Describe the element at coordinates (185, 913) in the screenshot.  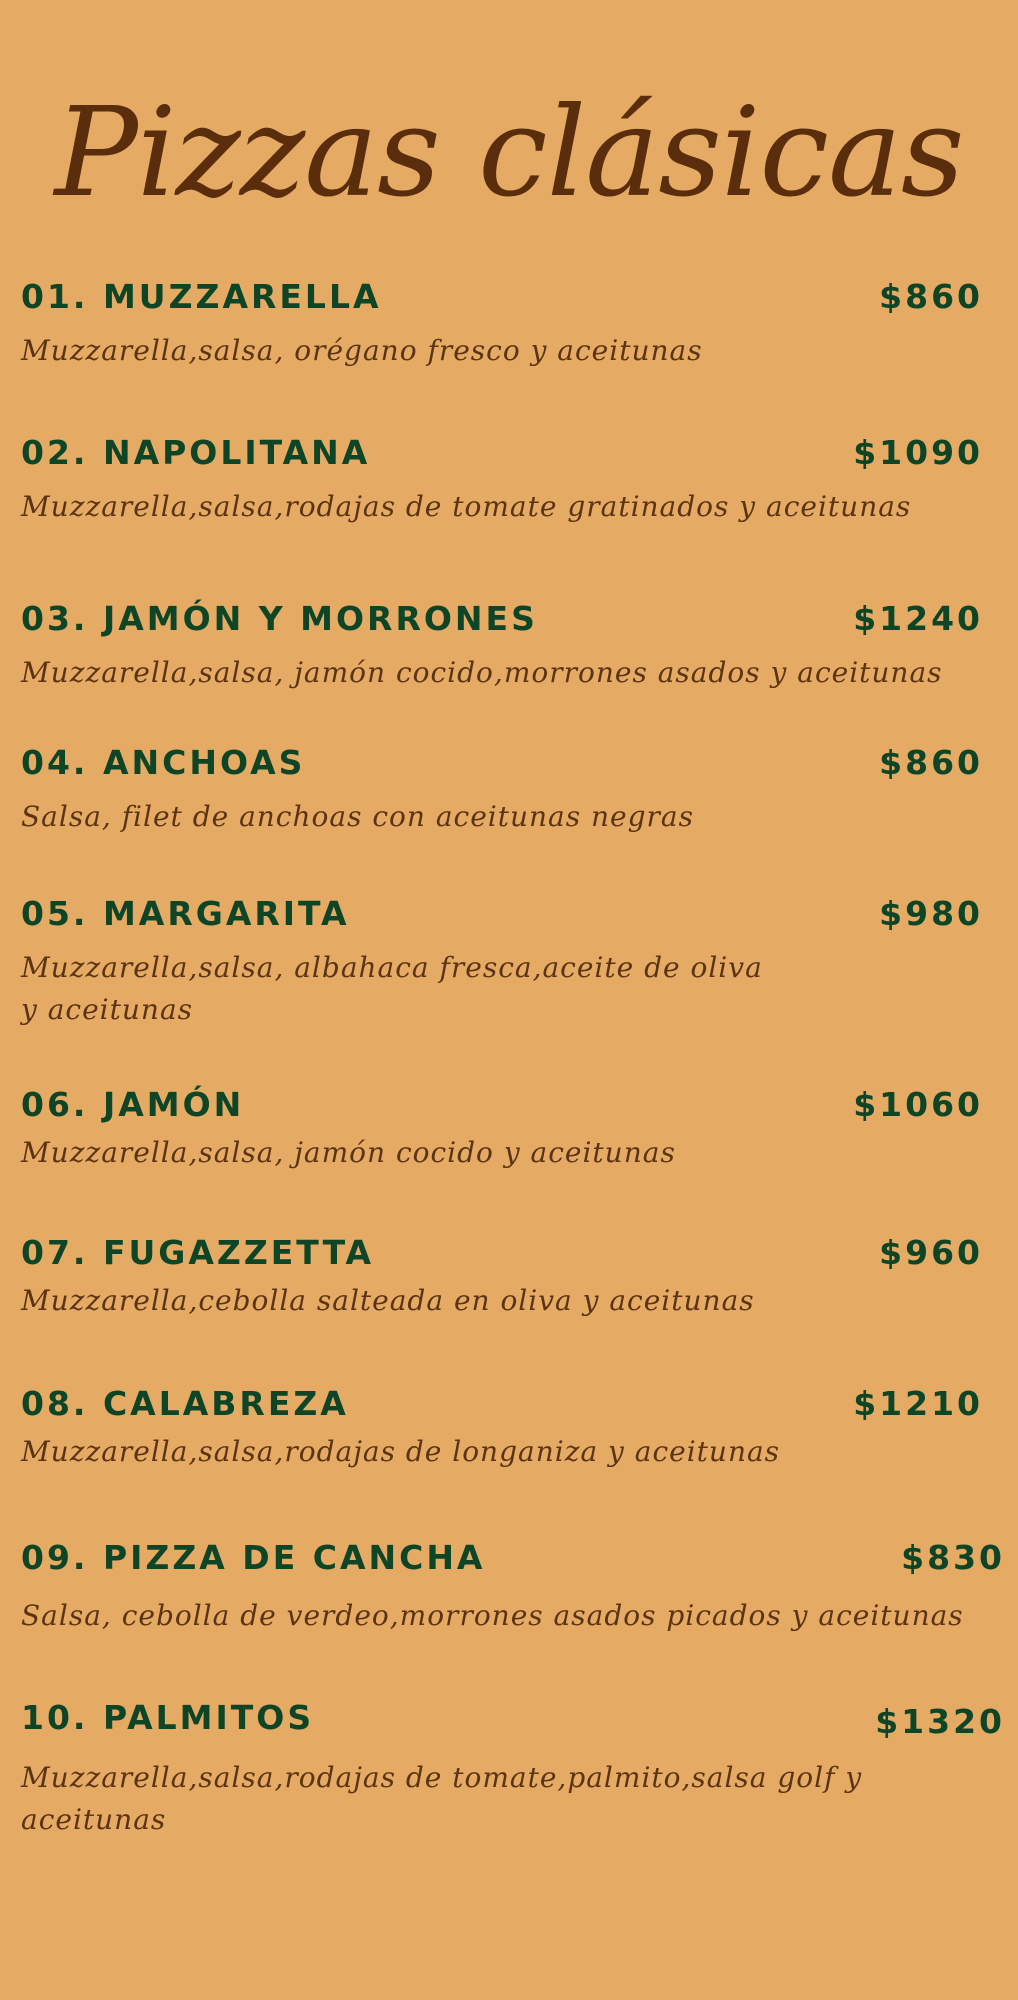
I see `item-name: 05. MARGARITA` at that location.